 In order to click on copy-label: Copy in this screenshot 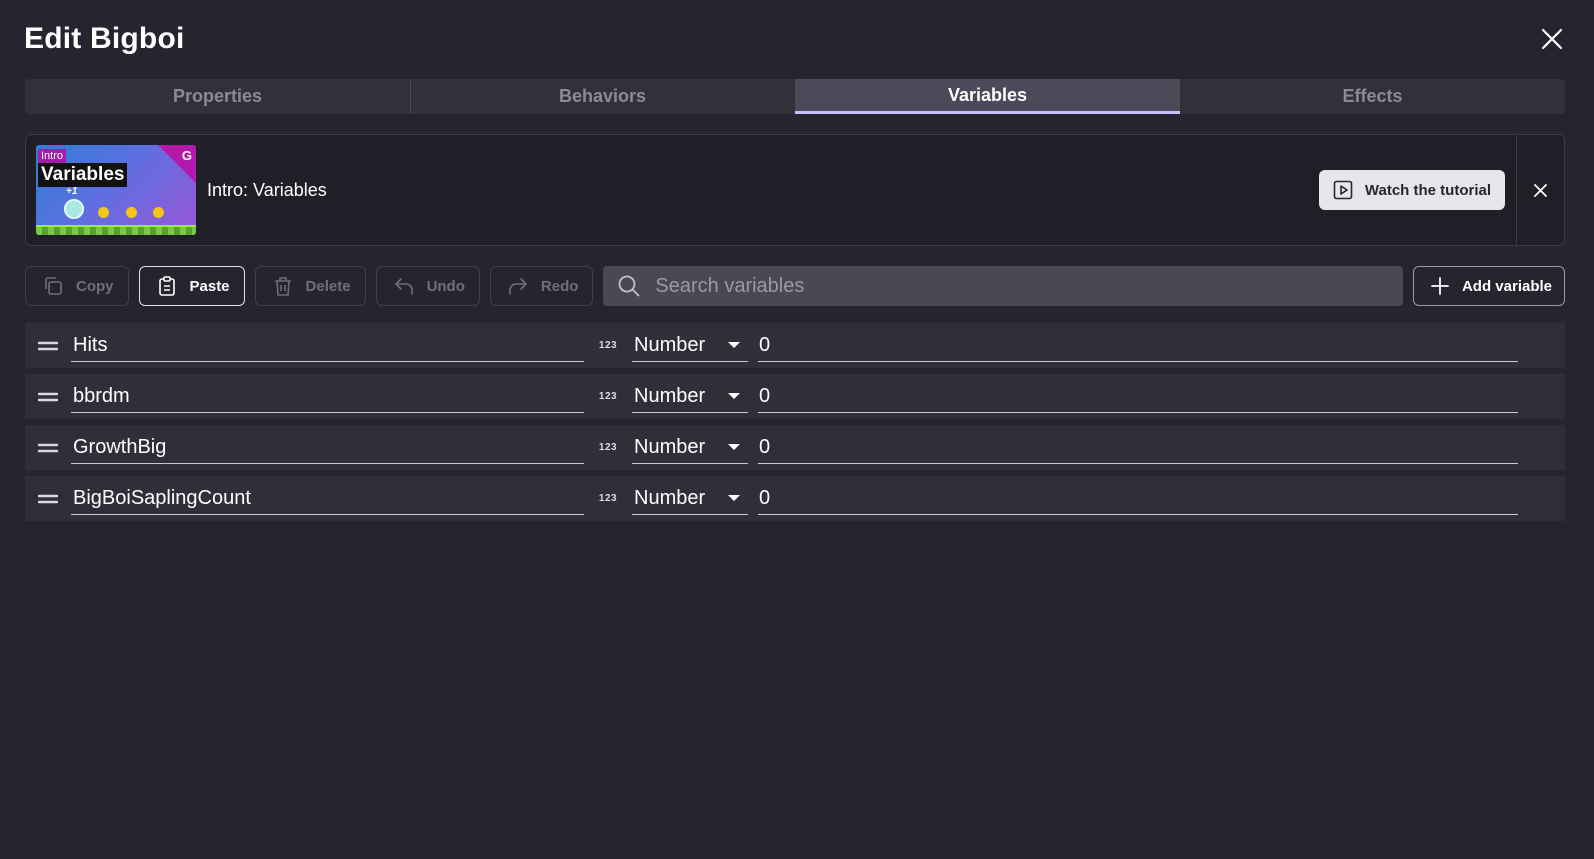, I will do `click(95, 286)`.